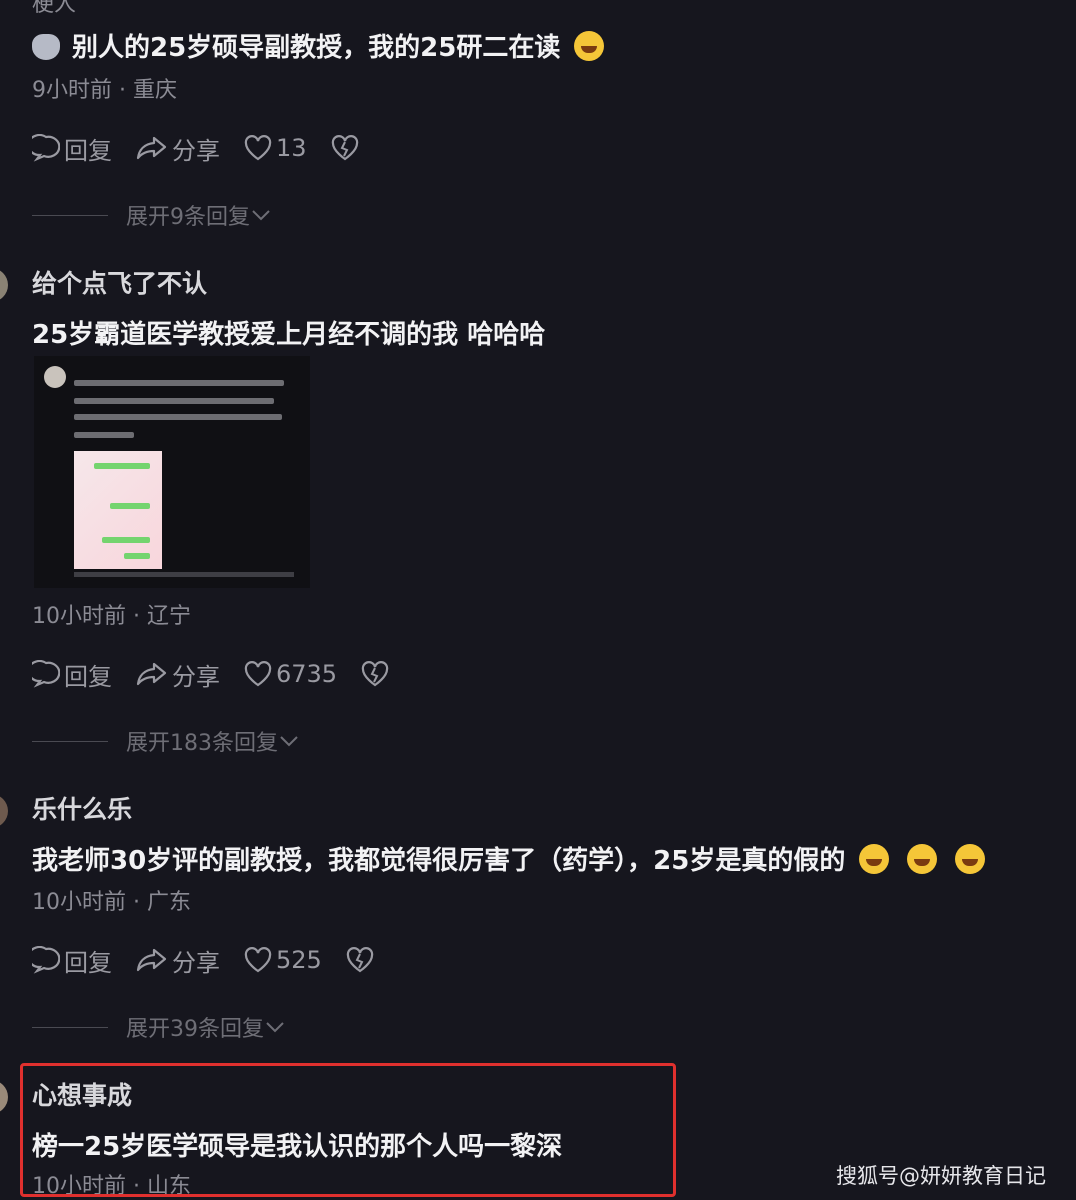  Describe the element at coordinates (159, 1027) in the screenshot. I see `expand-replies: 展开39条回复` at that location.